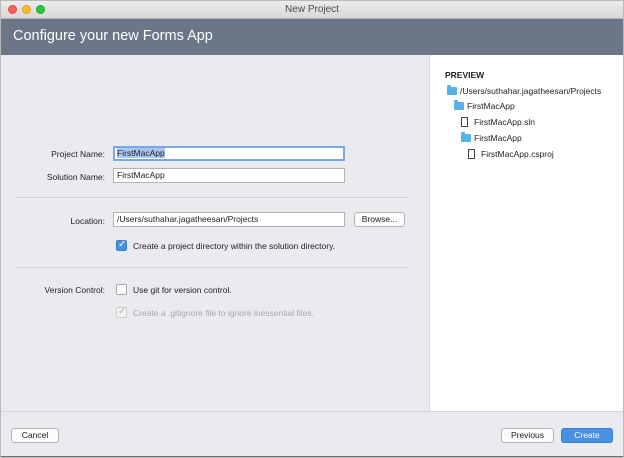 The width and height of the screenshot is (624, 458). I want to click on location-input: /Users/suthahar.jagatheesan/Projects, so click(229, 219).